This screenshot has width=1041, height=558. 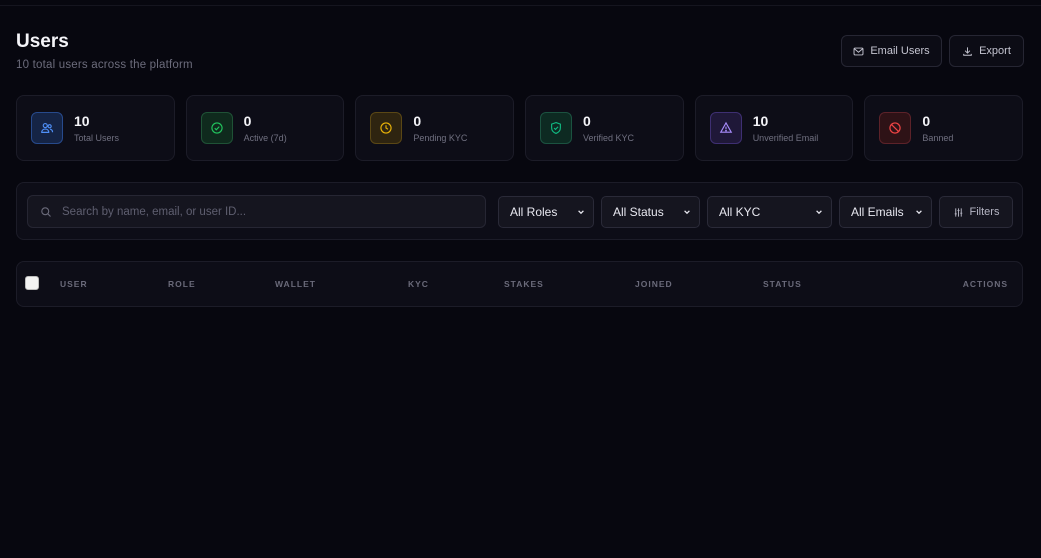 What do you see at coordinates (958, 212) in the screenshot?
I see `sliders-icon` at bounding box center [958, 212].